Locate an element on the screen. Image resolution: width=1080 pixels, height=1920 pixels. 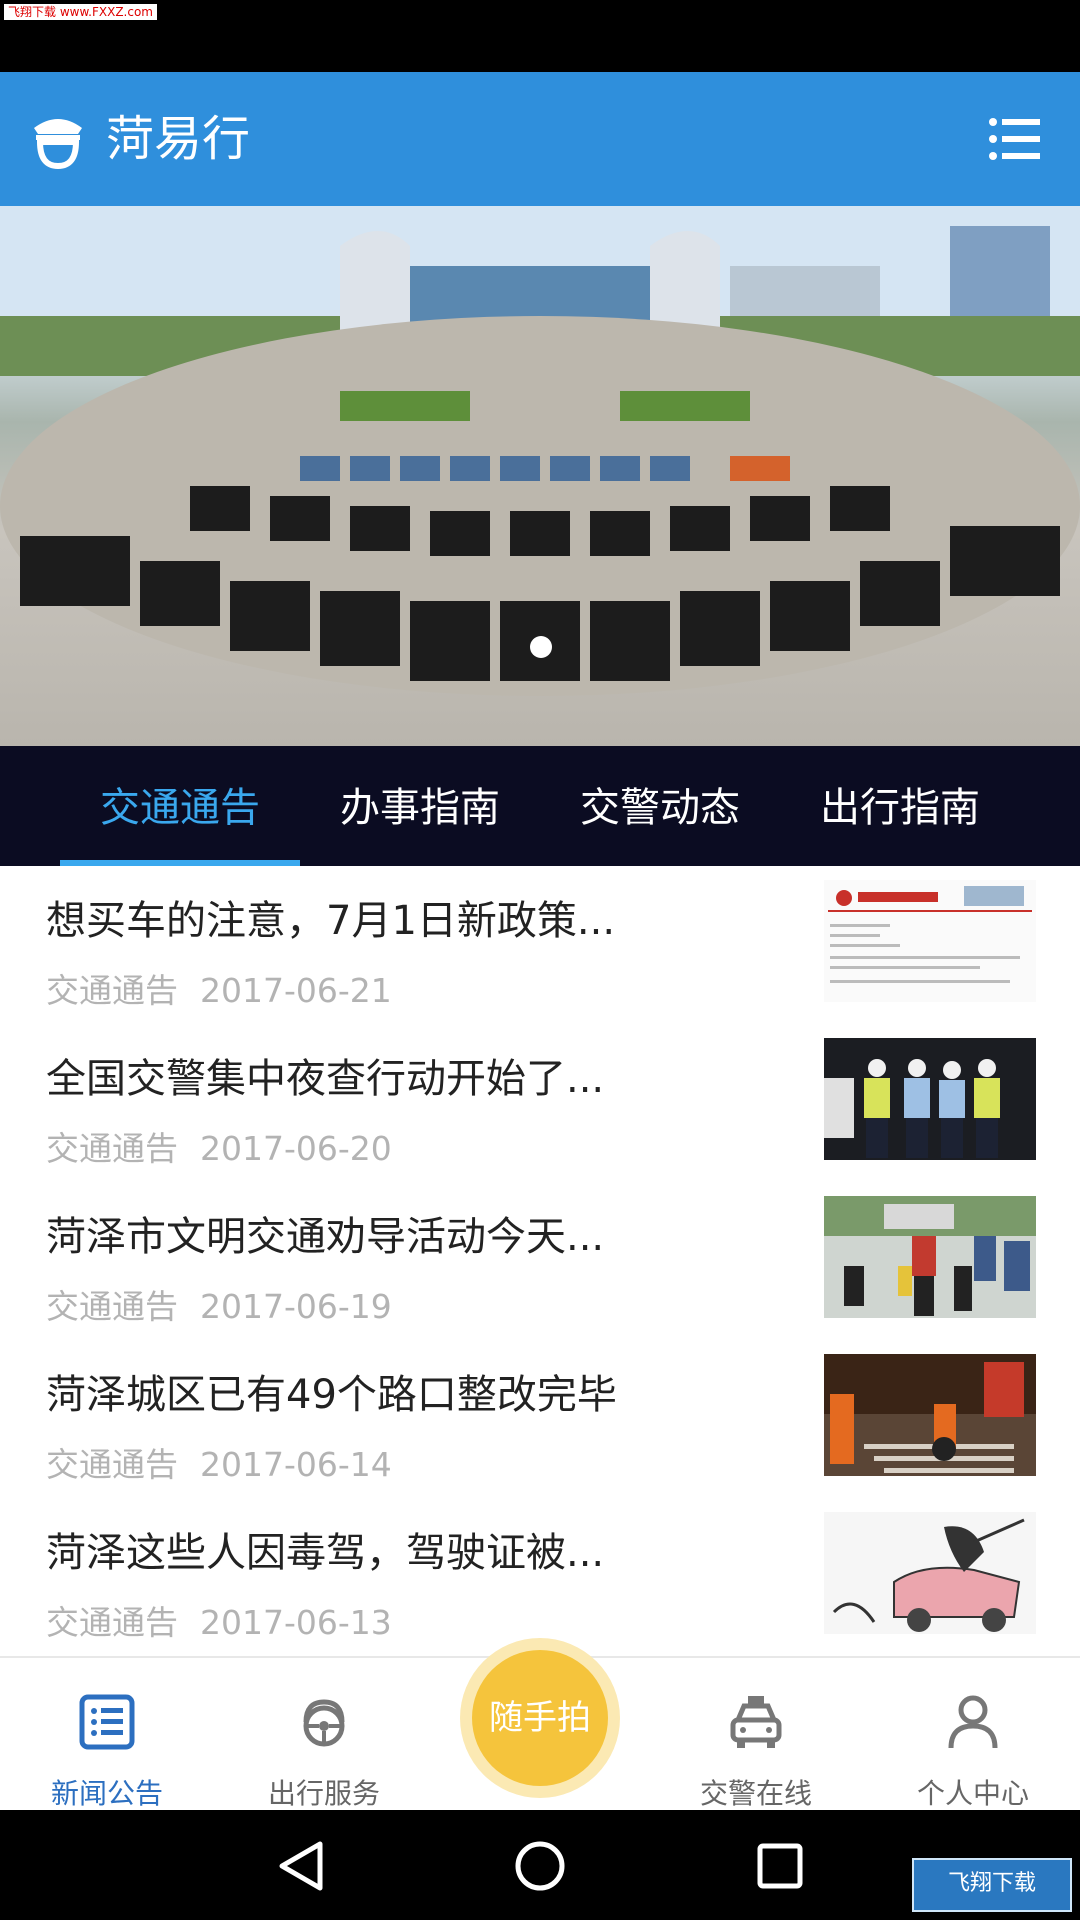
news-date: 2017-06-19 is located at coordinates (296, 1306).